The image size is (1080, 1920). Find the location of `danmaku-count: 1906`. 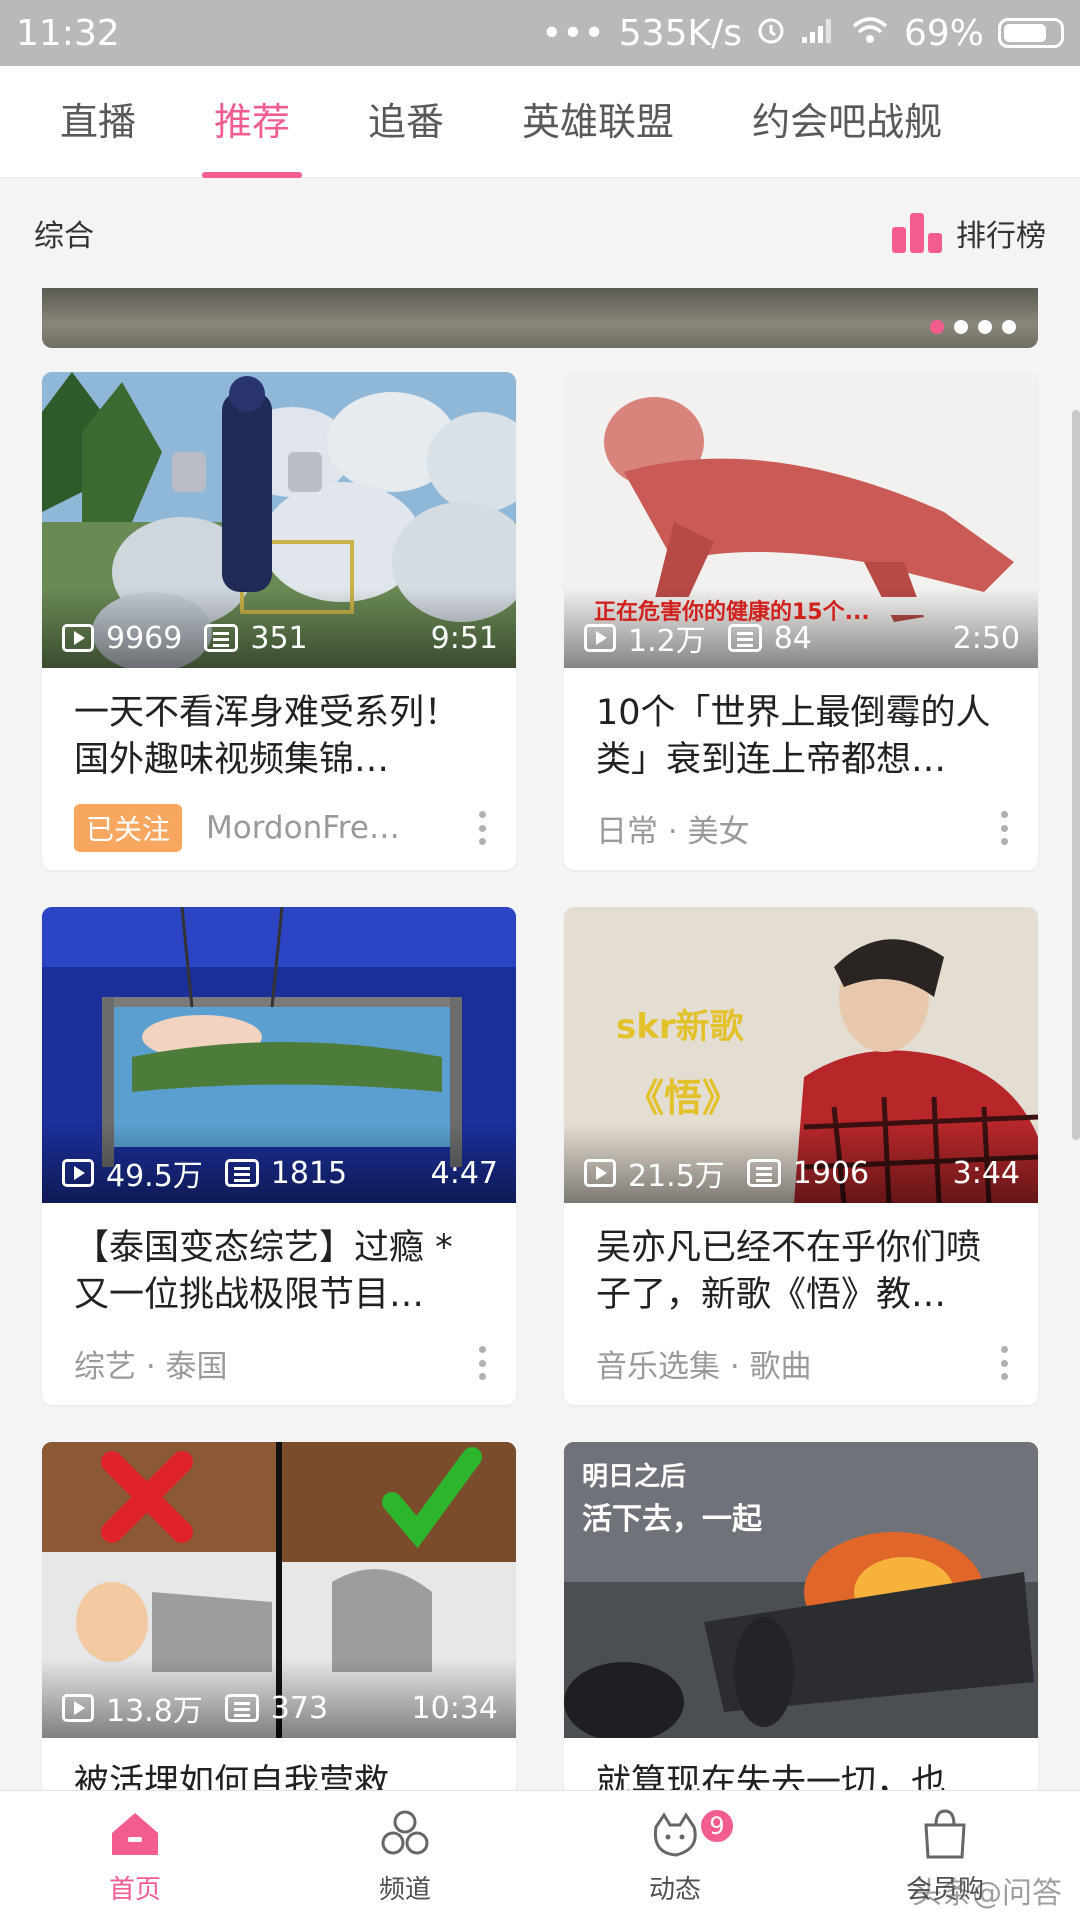

danmaku-count: 1906 is located at coordinates (831, 1173).